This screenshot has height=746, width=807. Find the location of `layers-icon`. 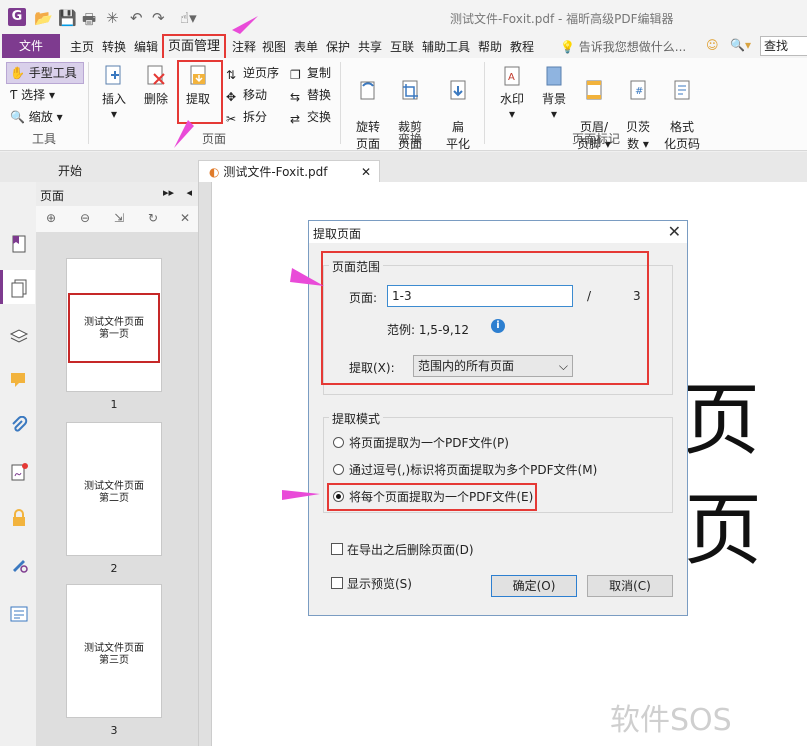

layers-icon is located at coordinates (19, 336).